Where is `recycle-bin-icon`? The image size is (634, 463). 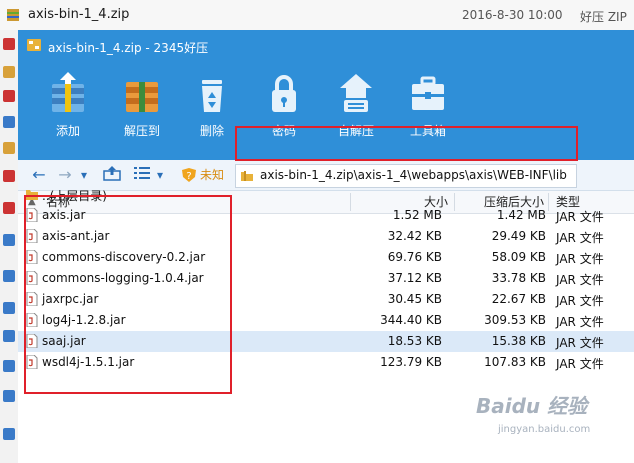
recycle-bin-icon is located at coordinates (212, 96).